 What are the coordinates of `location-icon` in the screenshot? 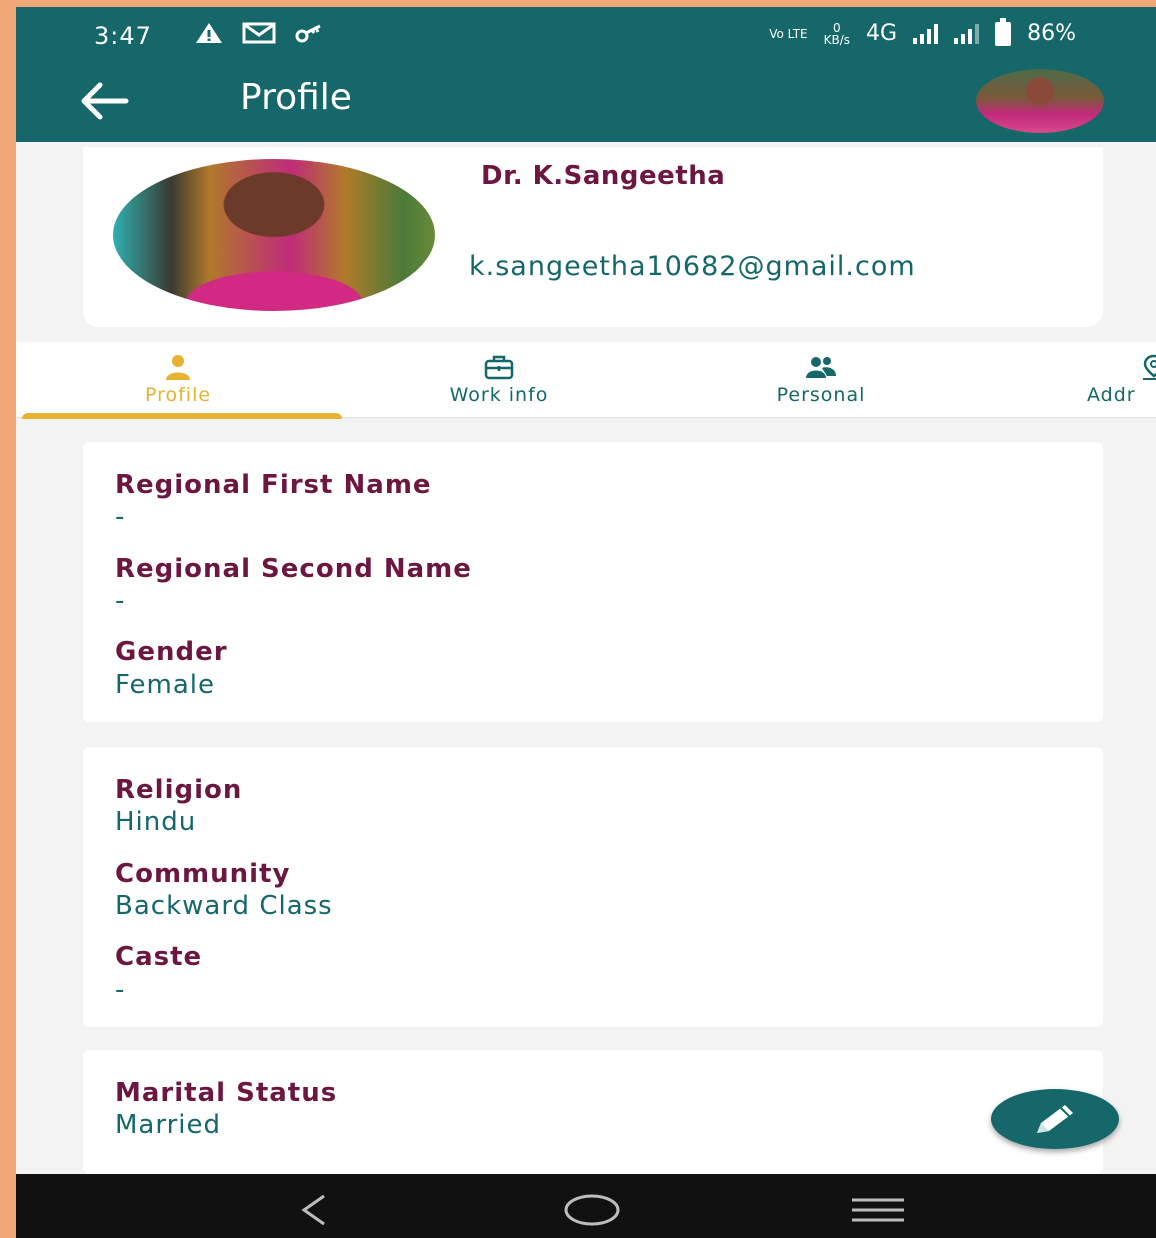 It's located at (1149, 367).